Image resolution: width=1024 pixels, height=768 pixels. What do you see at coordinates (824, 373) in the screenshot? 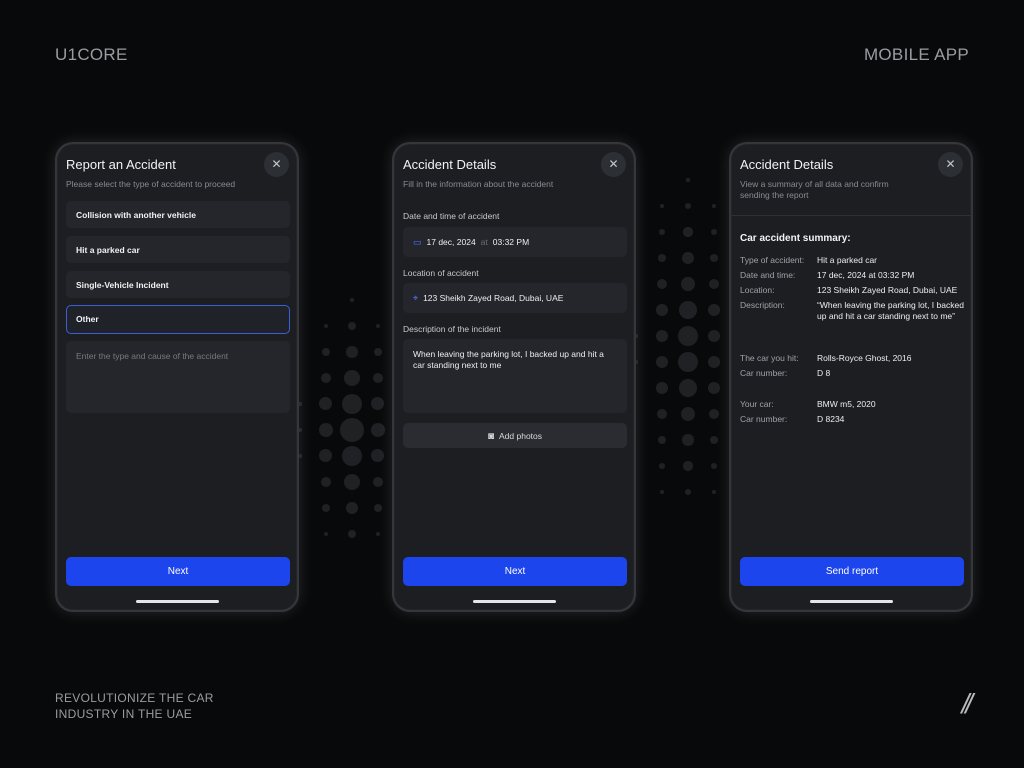
I see `row-value: D 8` at bounding box center [824, 373].